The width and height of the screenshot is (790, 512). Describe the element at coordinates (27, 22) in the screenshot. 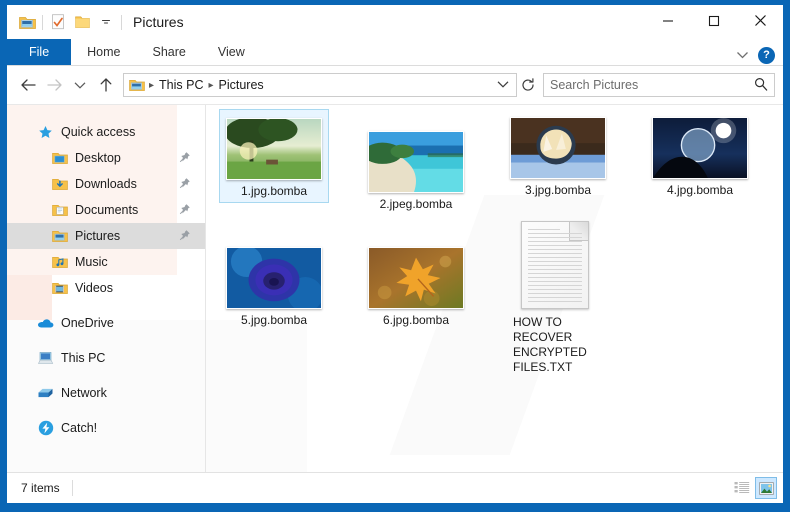

I see `explorer-window-icon` at that location.